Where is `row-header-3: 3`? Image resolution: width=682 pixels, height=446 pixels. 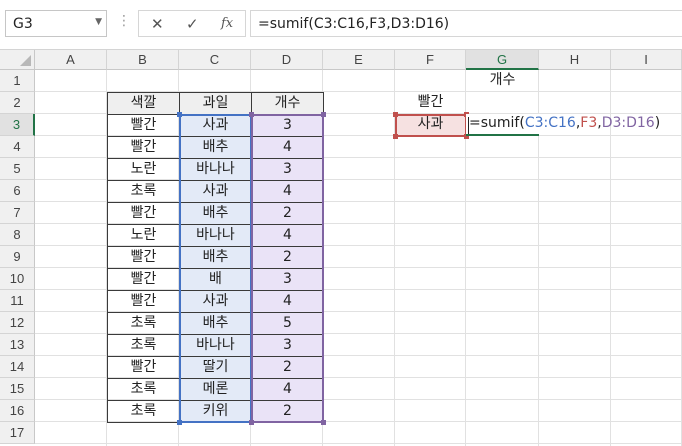
row-header-3: 3 is located at coordinates (17, 125).